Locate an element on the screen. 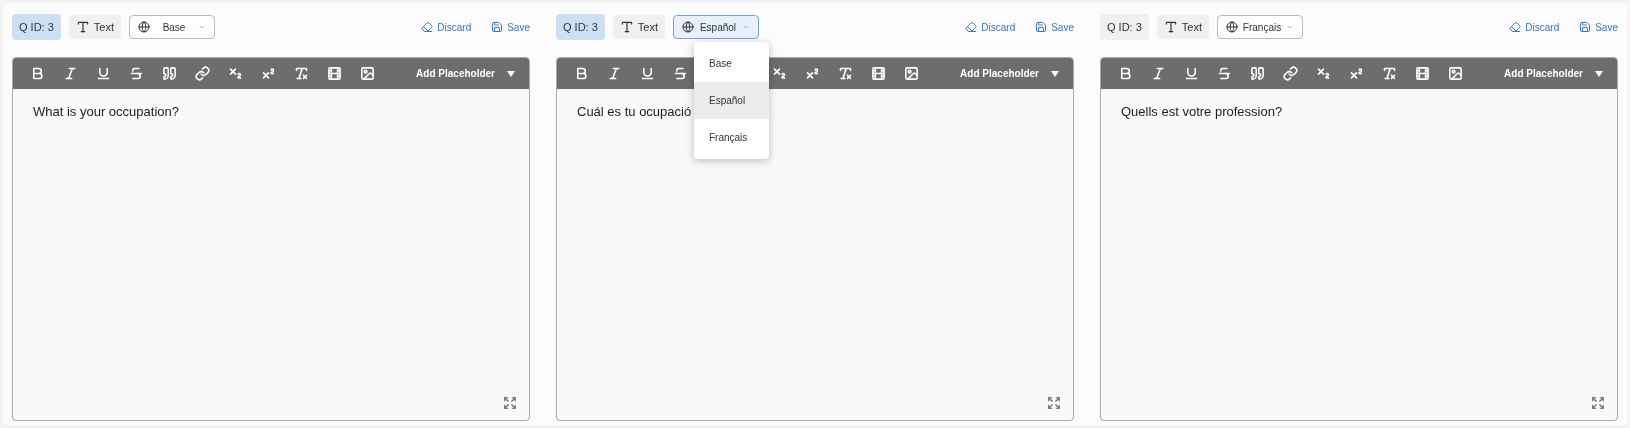 This screenshot has height=428, width=1630. language-option: Français is located at coordinates (731, 137).